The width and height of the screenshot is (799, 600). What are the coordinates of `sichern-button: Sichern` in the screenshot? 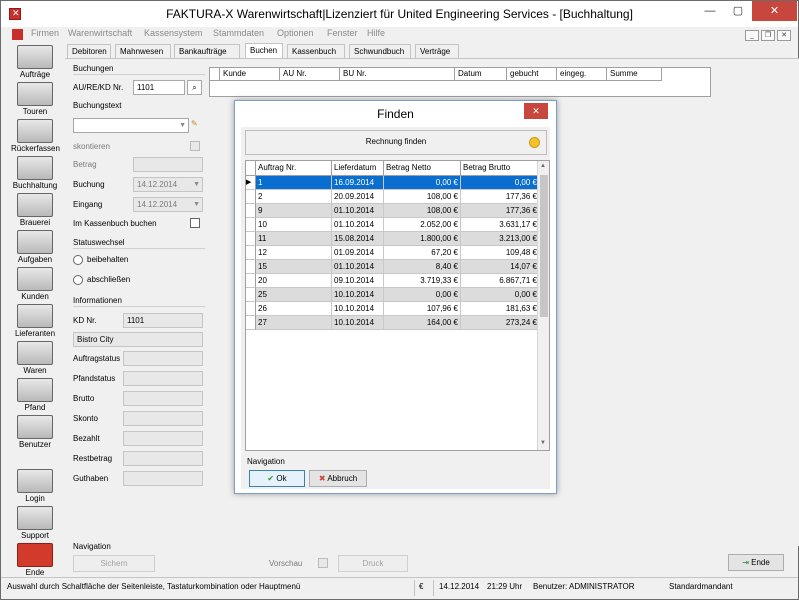 It's located at (114, 563).